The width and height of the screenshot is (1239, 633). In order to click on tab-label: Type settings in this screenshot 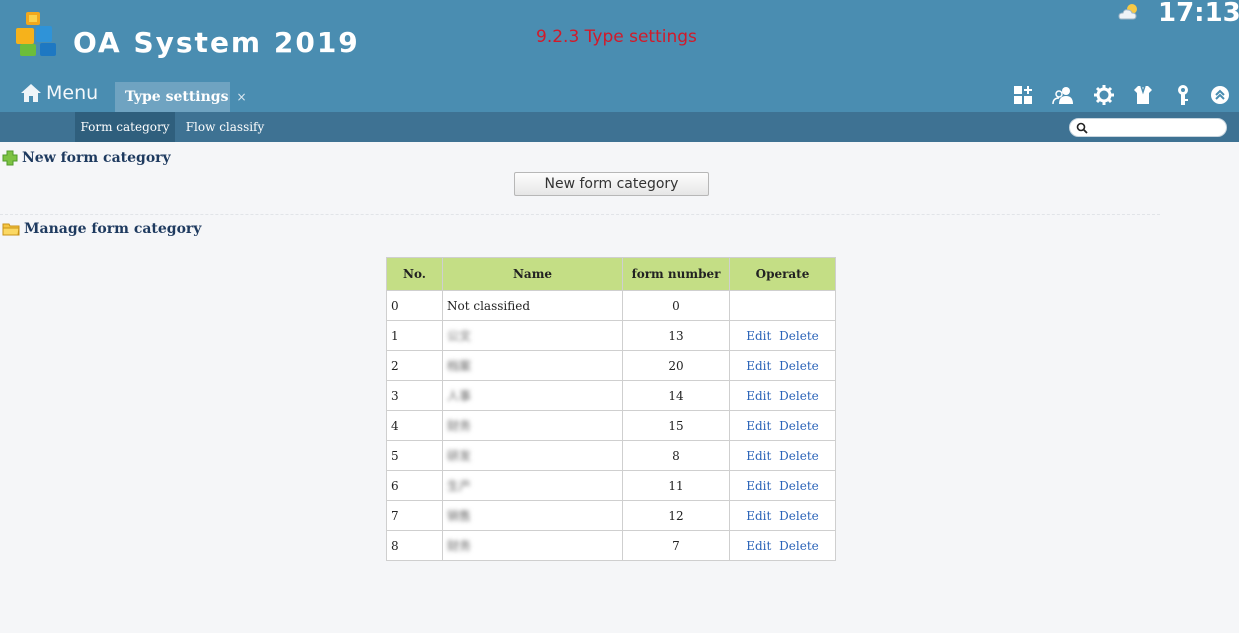, I will do `click(177, 97)`.